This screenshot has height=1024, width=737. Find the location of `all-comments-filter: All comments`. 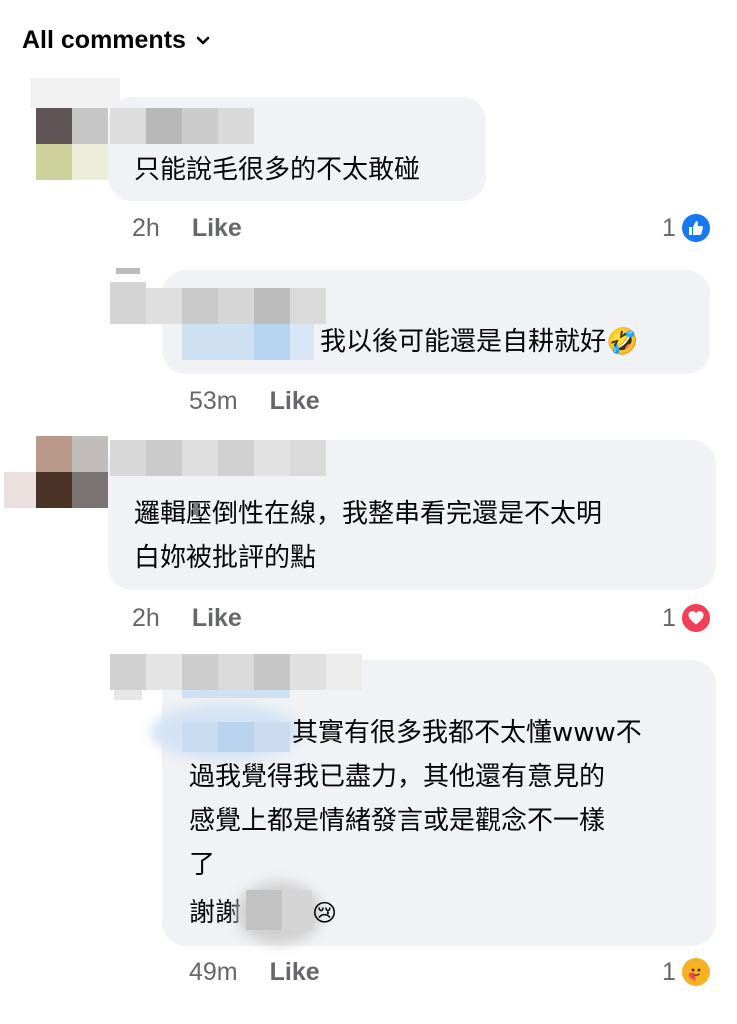

all-comments-filter: All comments is located at coordinates (117, 40).